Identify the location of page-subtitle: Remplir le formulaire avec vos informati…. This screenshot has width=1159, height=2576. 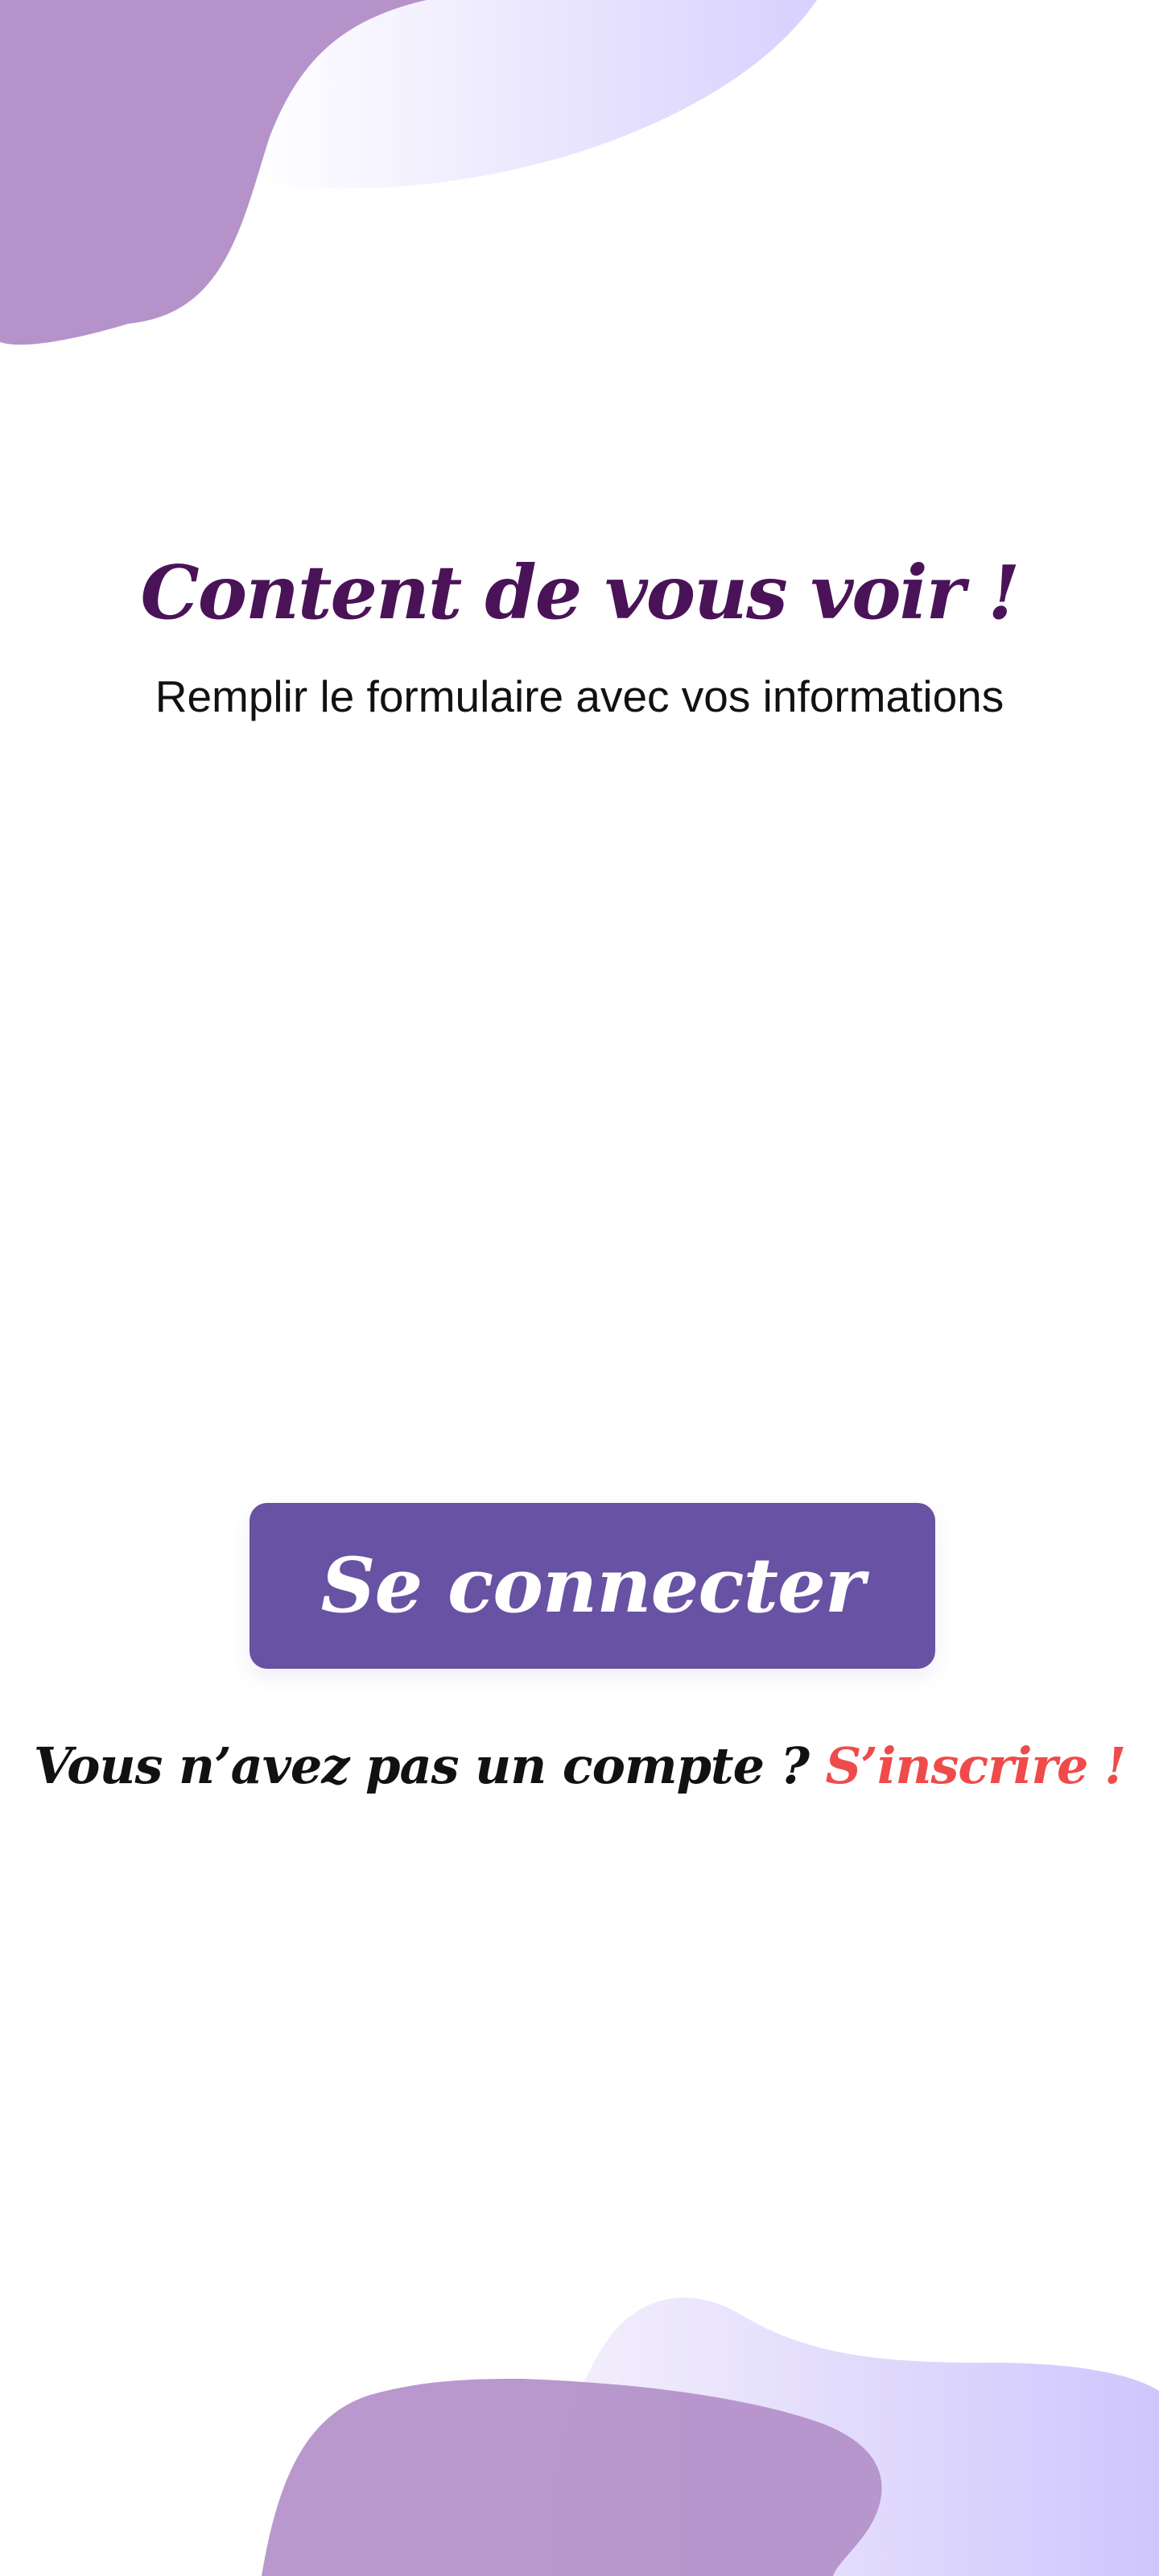
(579, 696).